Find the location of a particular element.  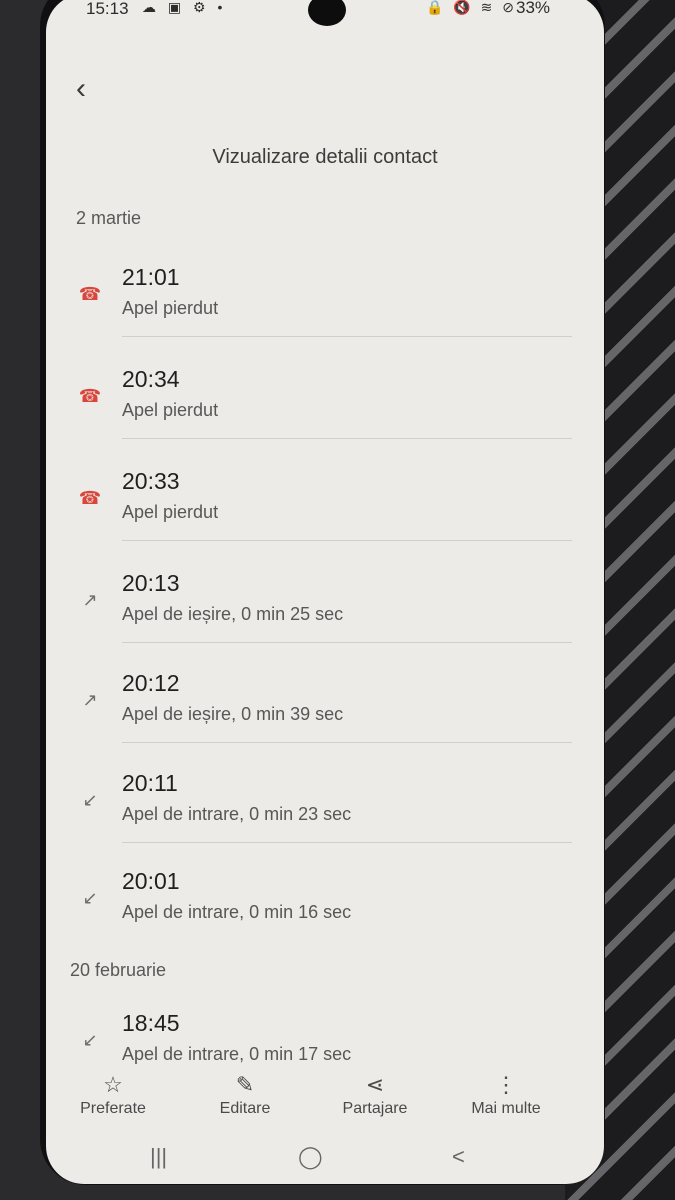

recents-button: ||| is located at coordinates (158, 1157).